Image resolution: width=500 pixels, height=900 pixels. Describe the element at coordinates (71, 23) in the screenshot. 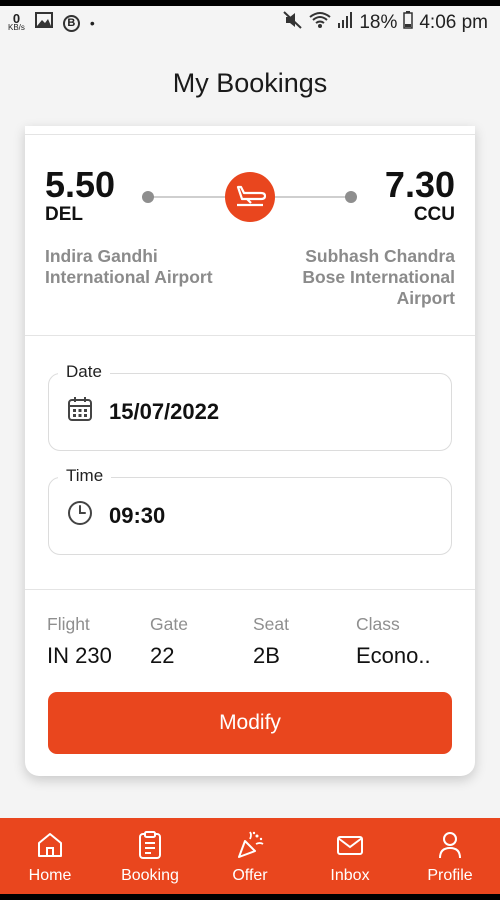

I see `notification-b-icon: B` at that location.